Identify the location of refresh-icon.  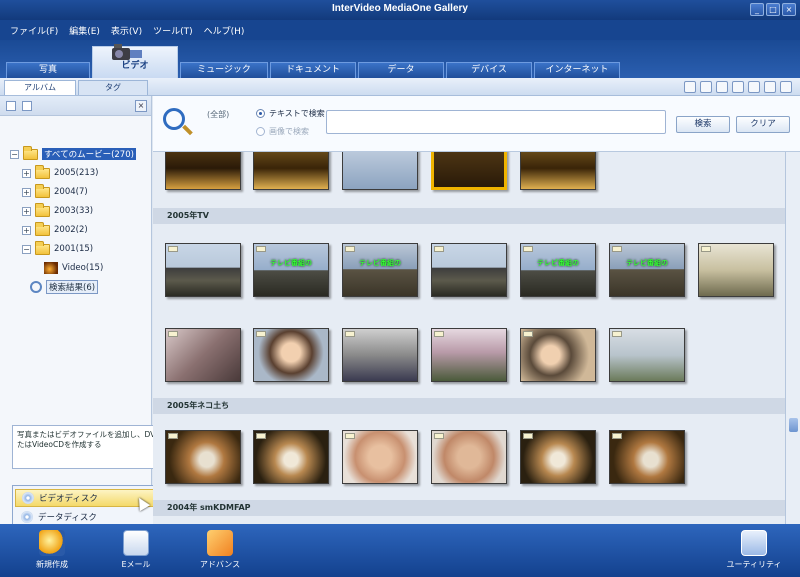
(27, 106).